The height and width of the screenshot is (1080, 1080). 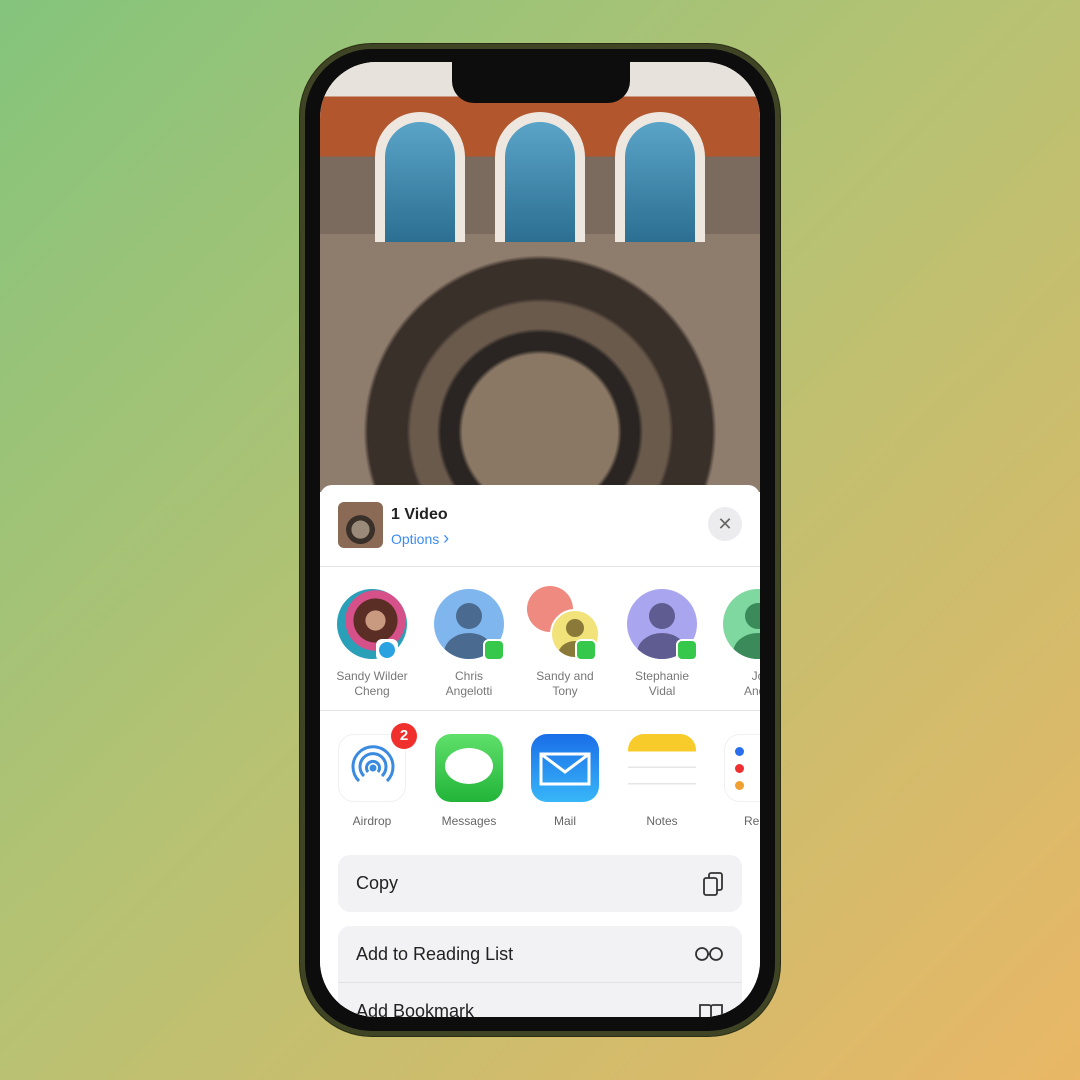 What do you see at coordinates (372, 676) in the screenshot?
I see `contact-name: Sandy Wilder` at bounding box center [372, 676].